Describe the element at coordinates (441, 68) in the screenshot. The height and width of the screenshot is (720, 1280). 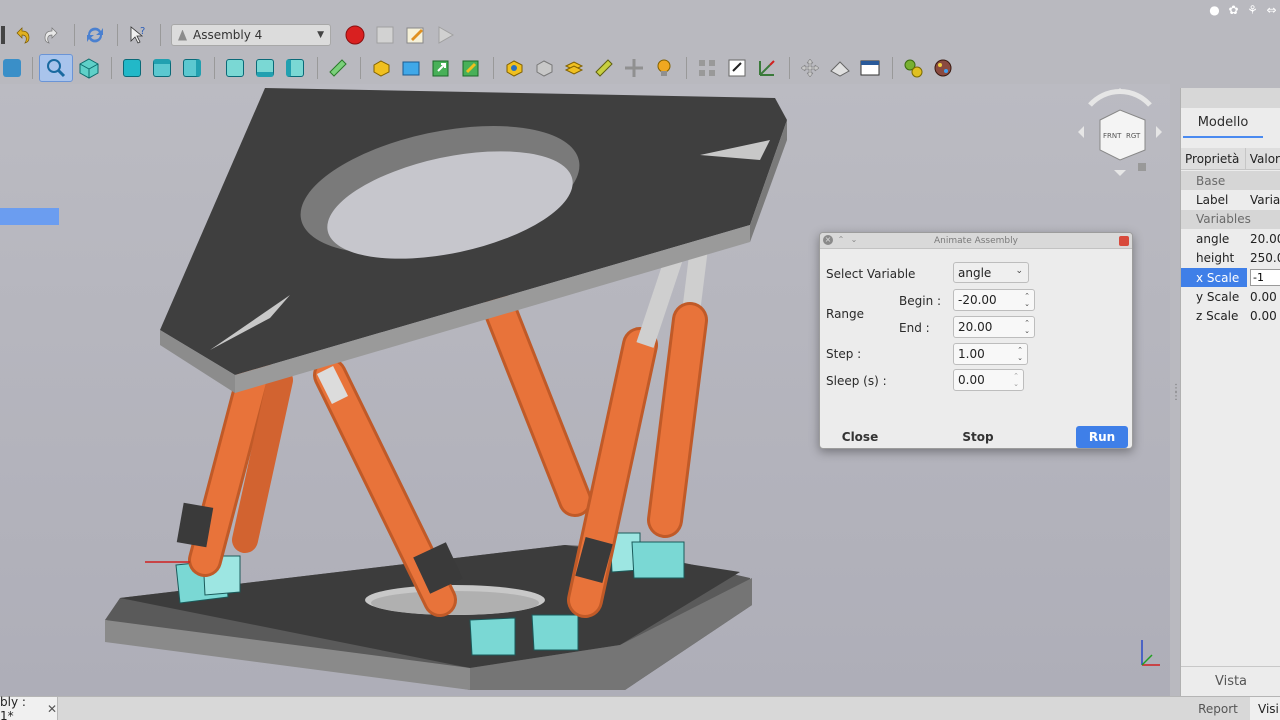
I see `insert-link-icon` at that location.